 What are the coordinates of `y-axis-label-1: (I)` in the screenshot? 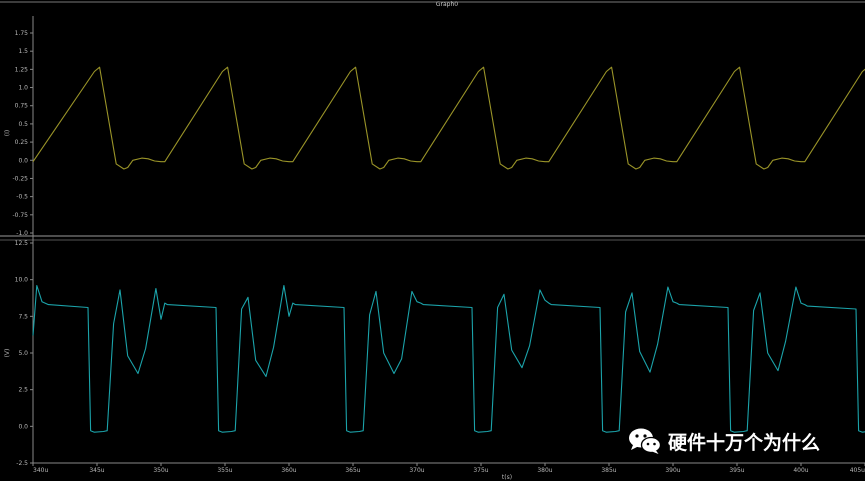 It's located at (7, 133).